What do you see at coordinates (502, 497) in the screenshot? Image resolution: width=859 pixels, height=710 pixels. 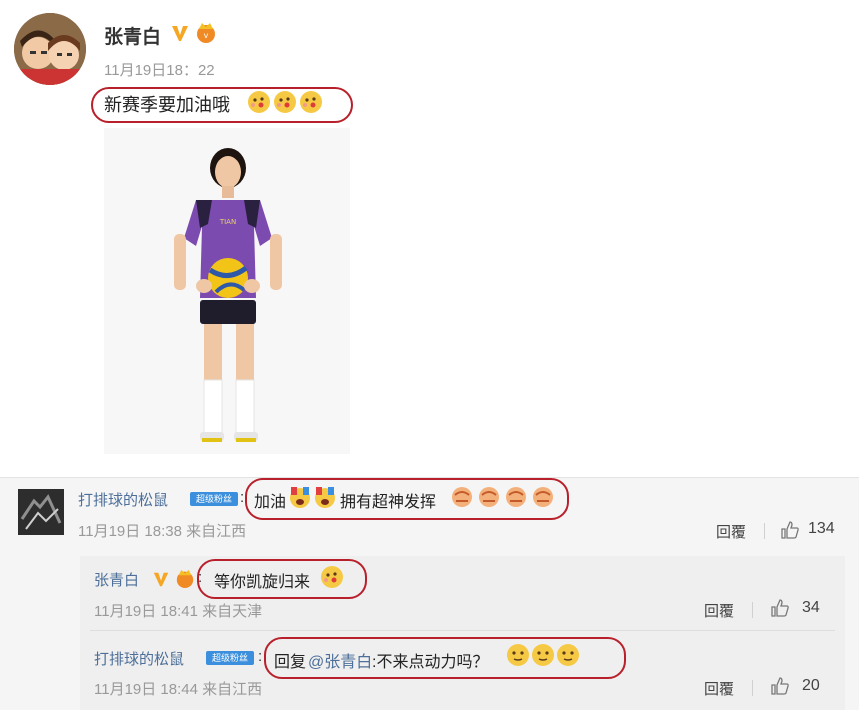 I see `bow-emojis` at bounding box center [502, 497].